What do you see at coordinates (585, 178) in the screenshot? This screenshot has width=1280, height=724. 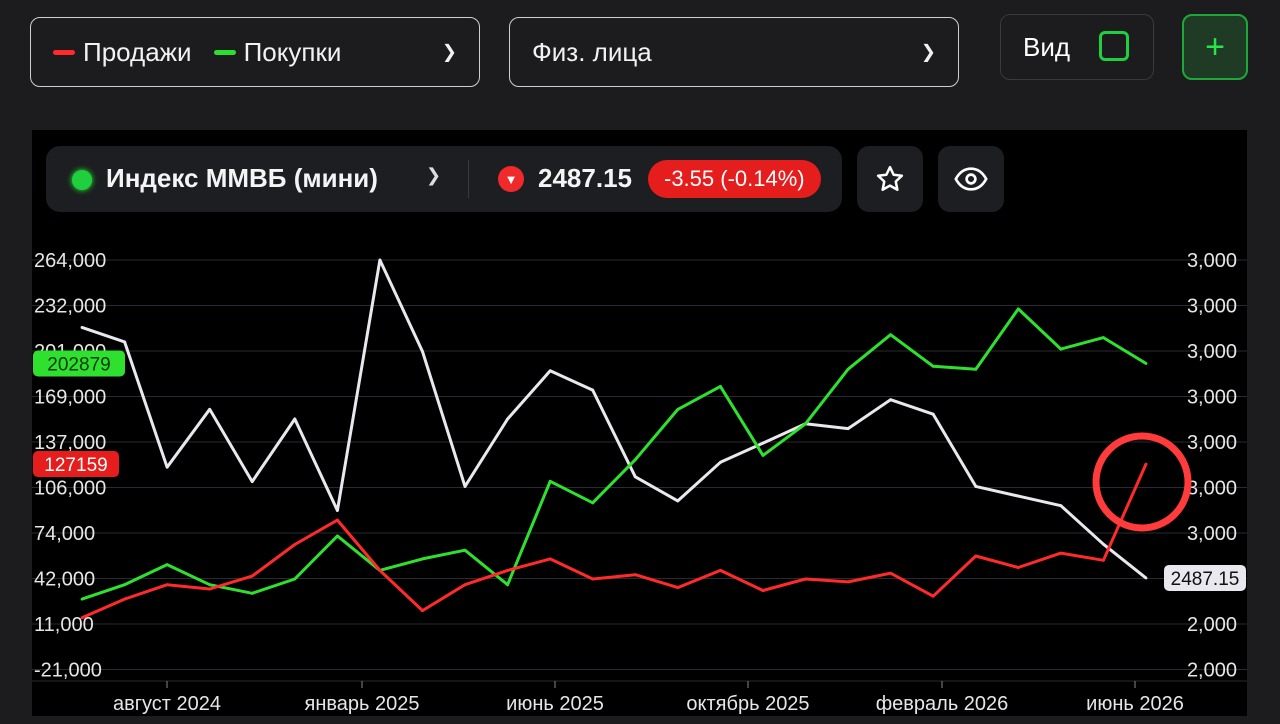 I see `instrument-price: 2487.15` at bounding box center [585, 178].